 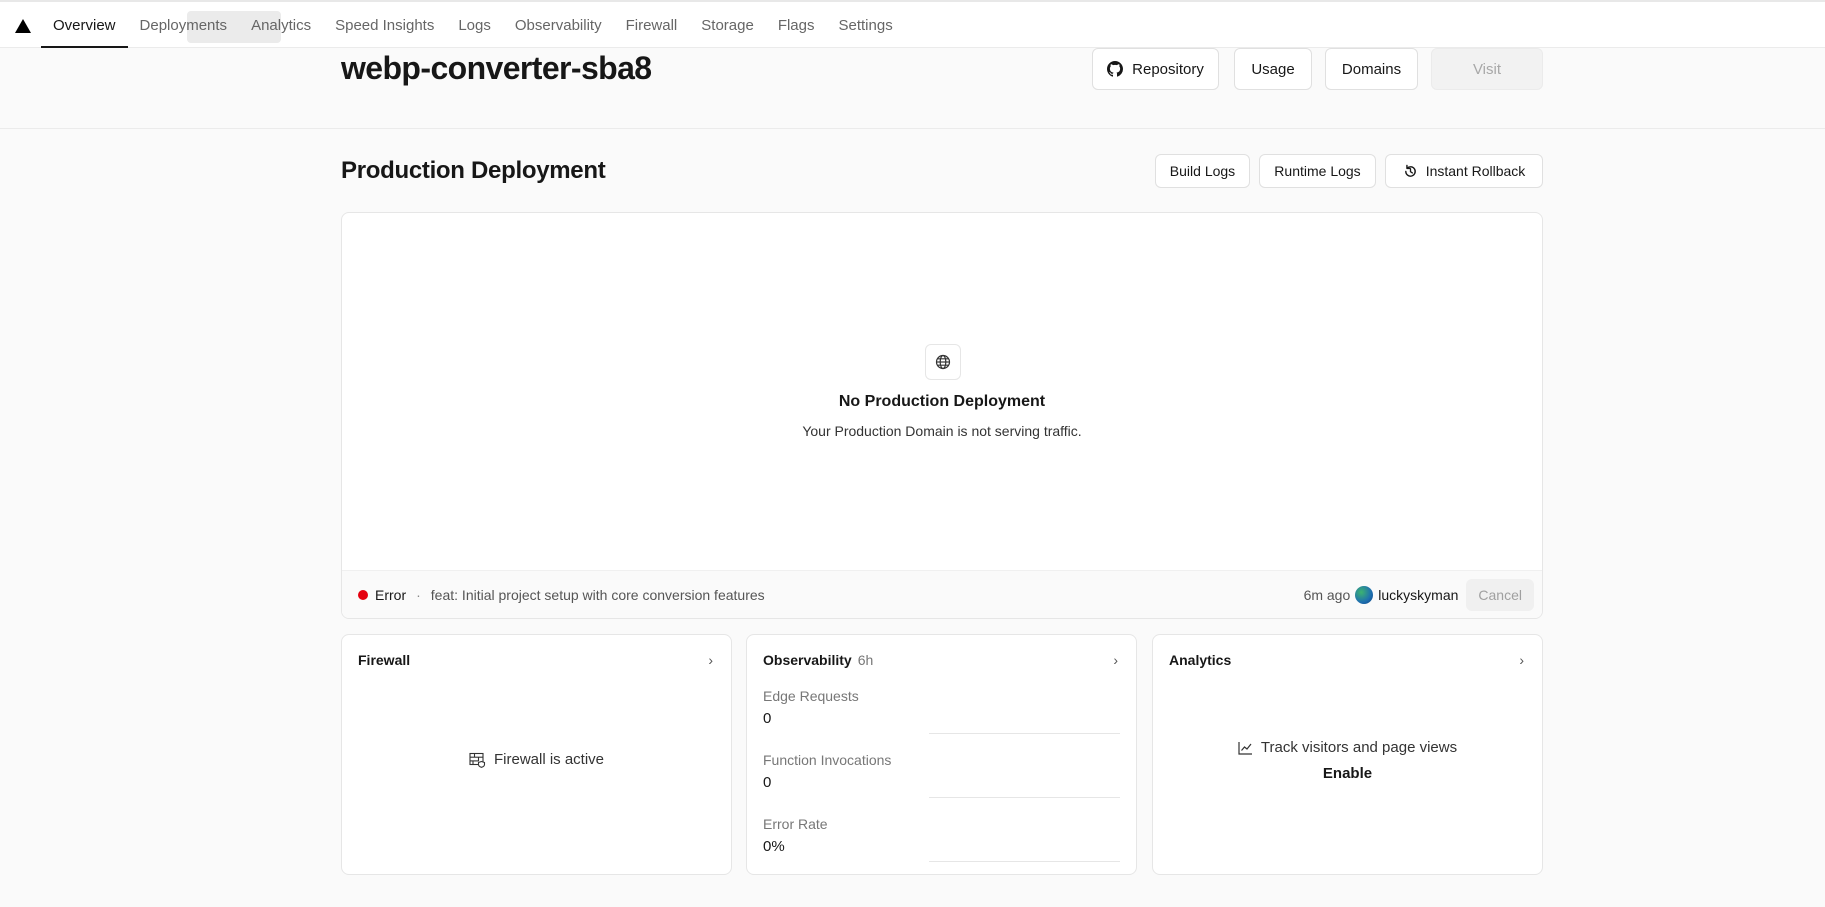 What do you see at coordinates (811, 696) in the screenshot?
I see `metric-label: Edge Requests` at bounding box center [811, 696].